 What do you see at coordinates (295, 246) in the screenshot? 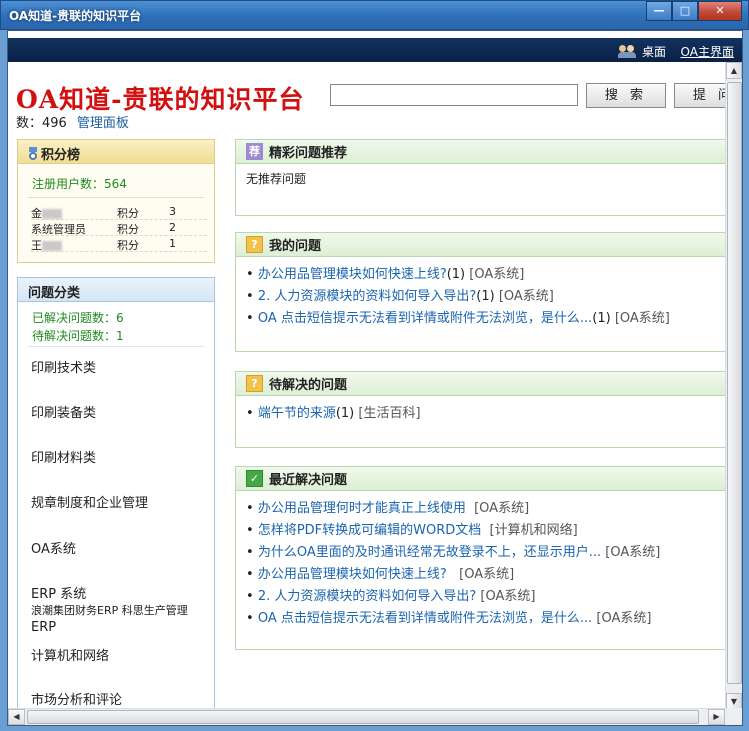
I see `my-questions-title: 我的问题` at bounding box center [295, 246].